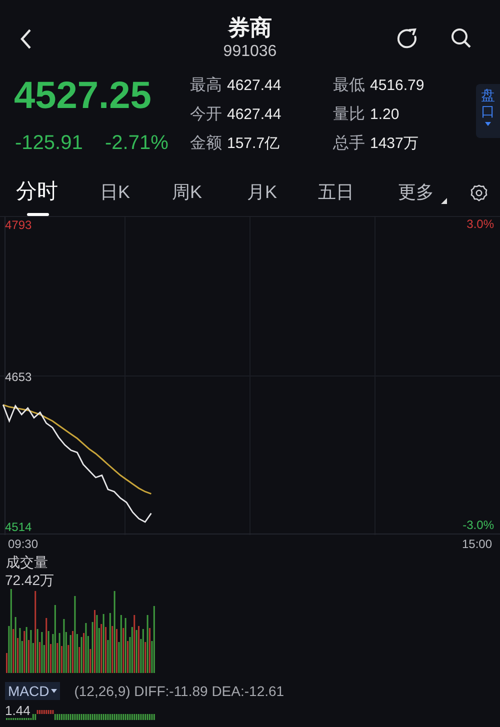 Image resolution: width=500 pixels, height=727 pixels. Describe the element at coordinates (479, 193) in the screenshot. I see `settings-button` at that location.